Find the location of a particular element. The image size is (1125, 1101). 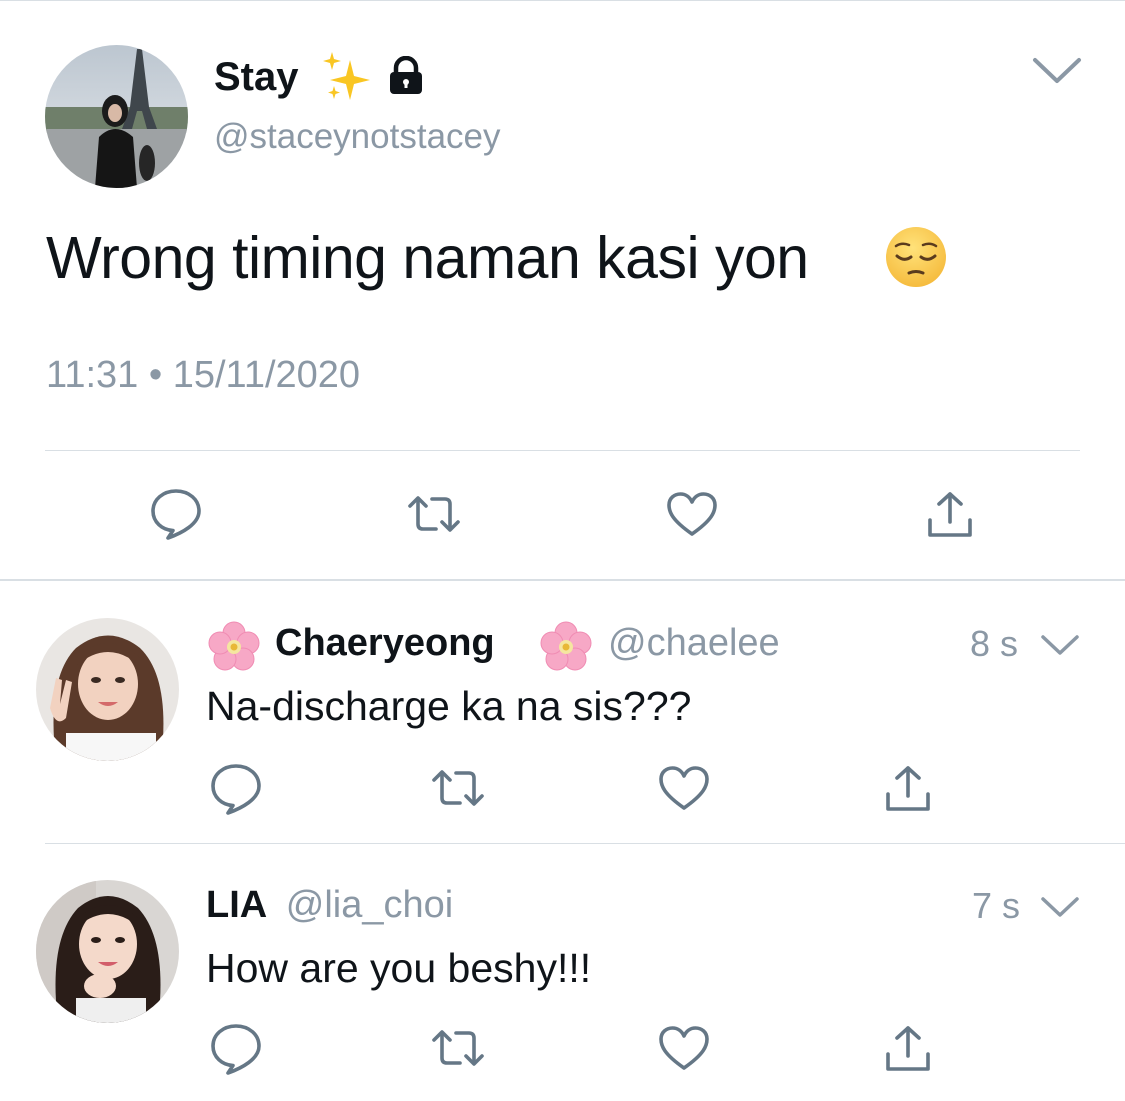

lock-icon is located at coordinates (406, 78).